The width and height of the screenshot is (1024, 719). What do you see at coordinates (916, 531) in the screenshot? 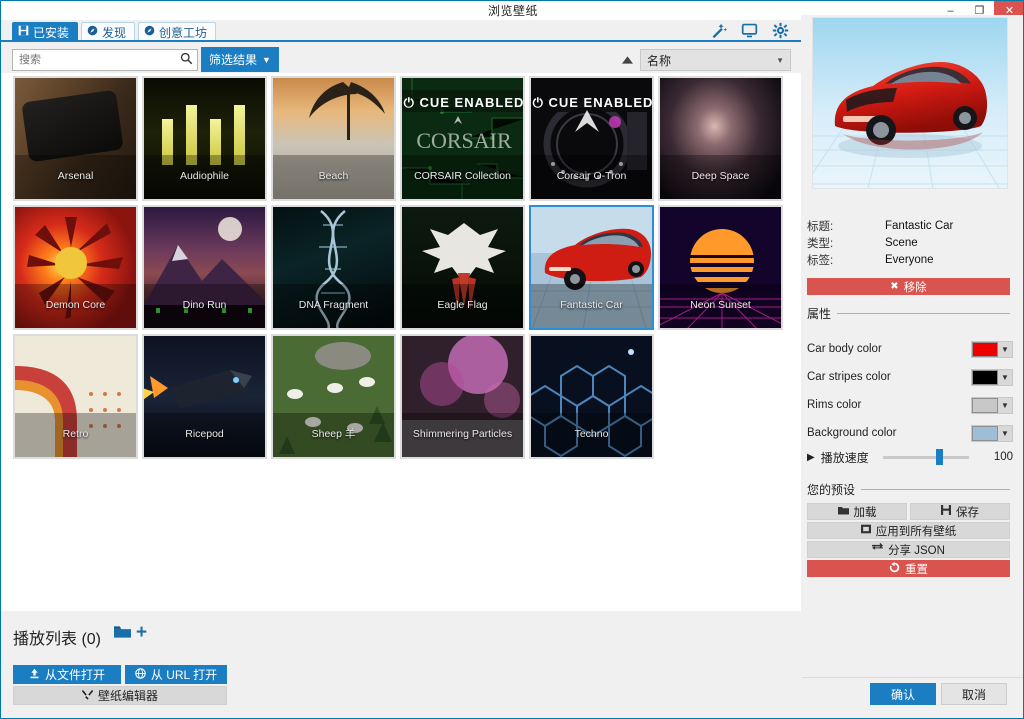
I see `preset-apply-all-label: 应用到所有壁纸` at bounding box center [916, 531].